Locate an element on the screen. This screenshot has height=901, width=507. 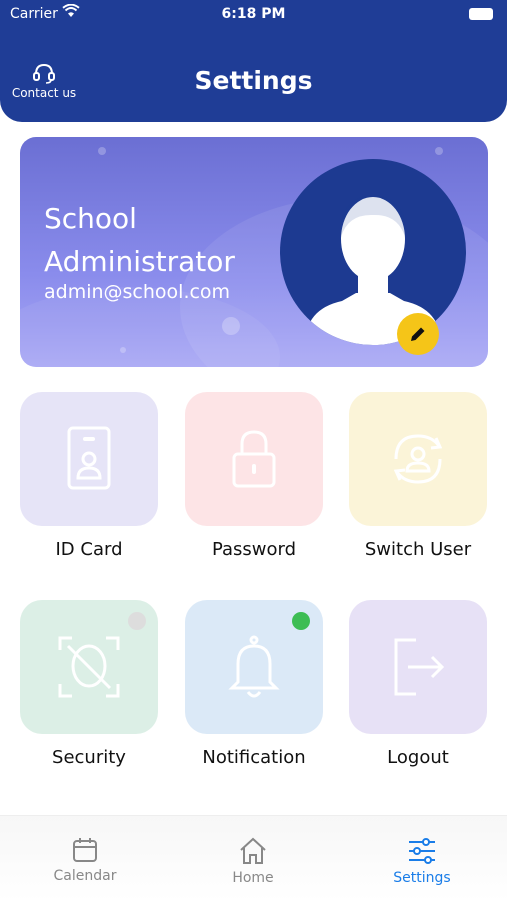
status-bar: Carrier 6:18 PM is located at coordinates (253, 14).